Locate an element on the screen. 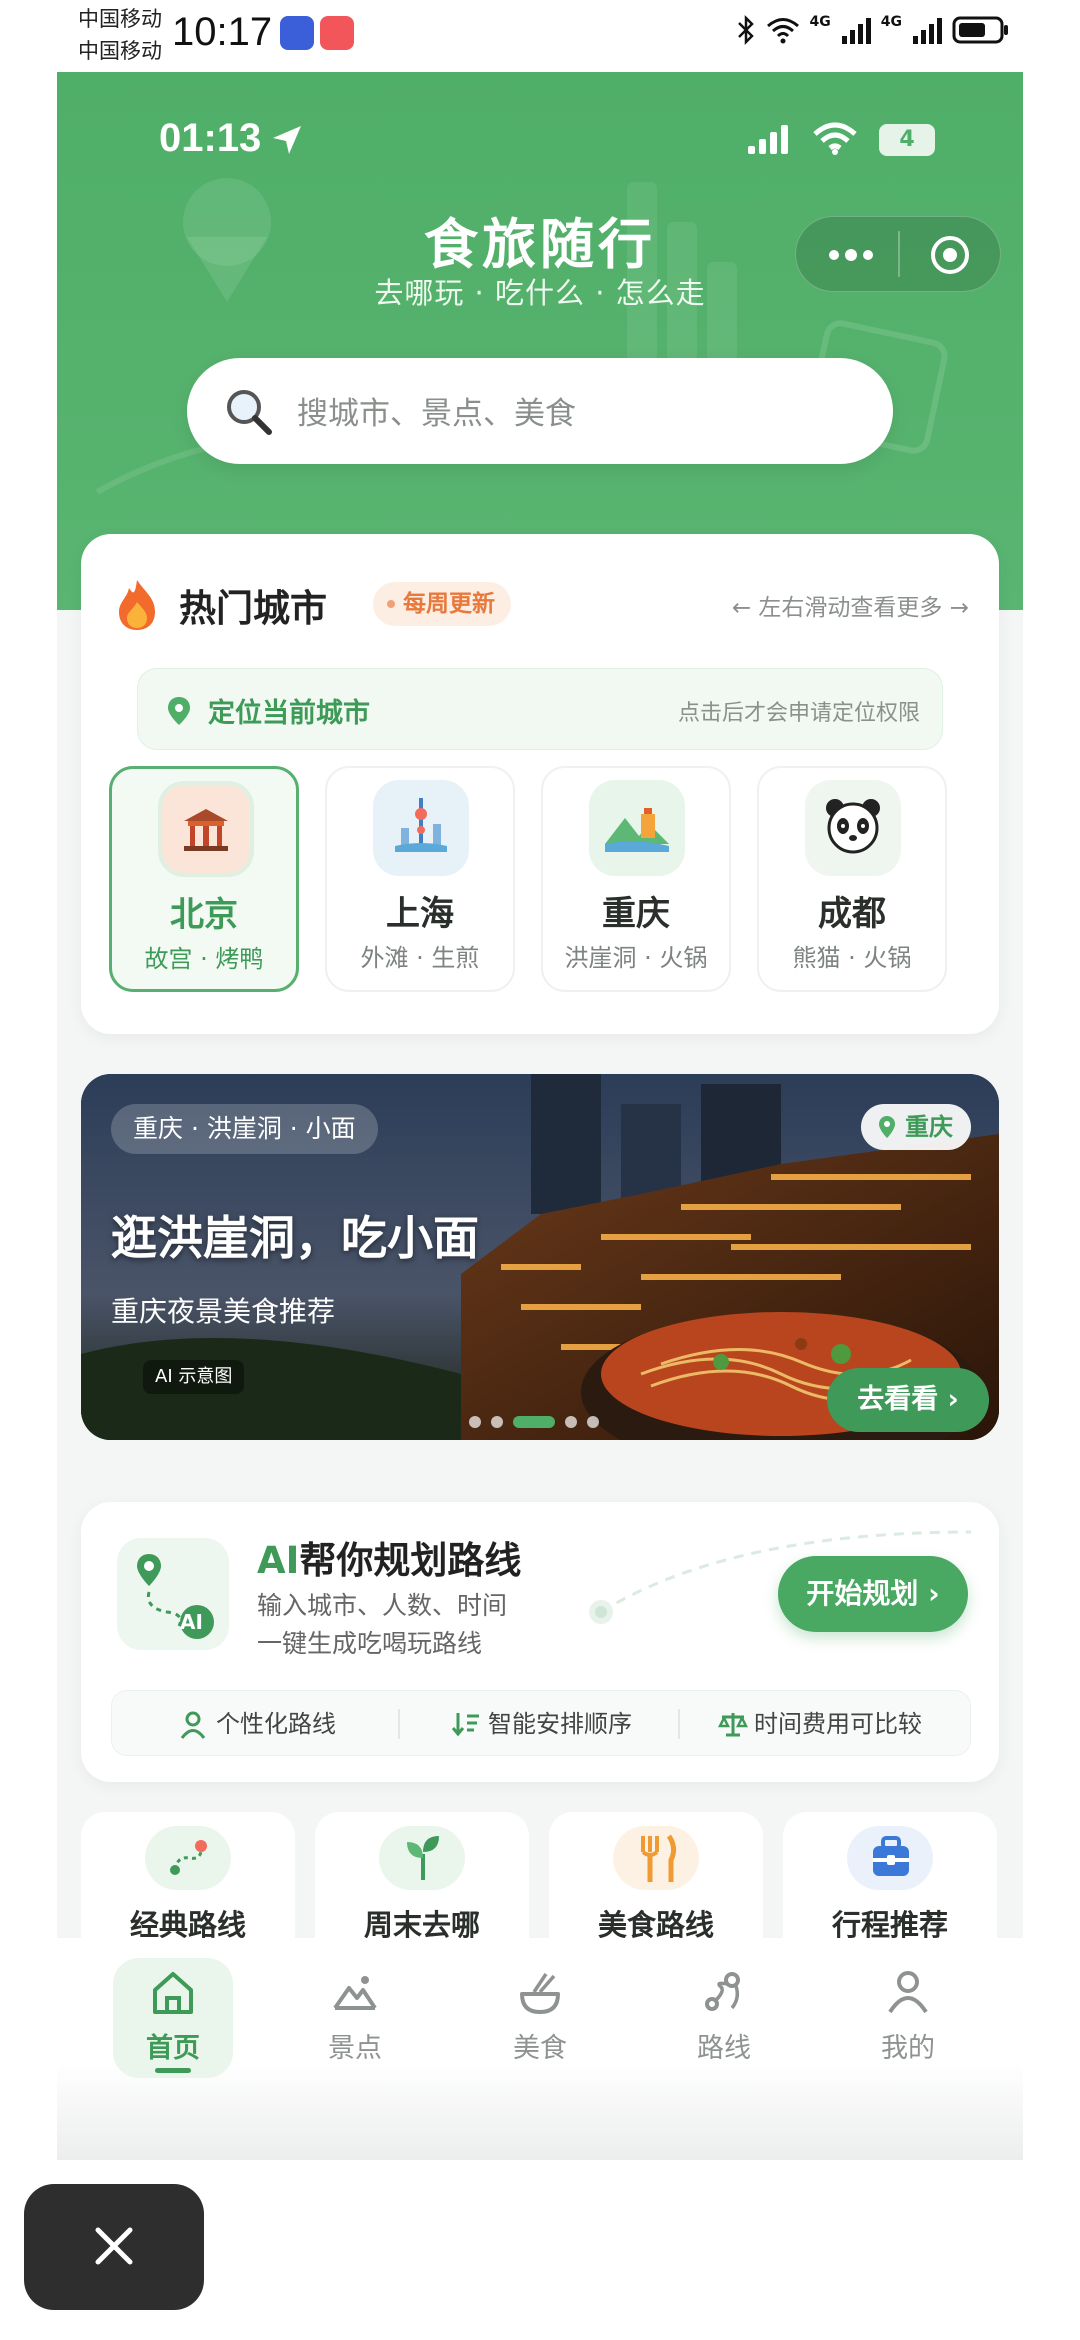 The image size is (1080, 2340). search-bar: 搜城市、景点、美食 is located at coordinates (540, 411).